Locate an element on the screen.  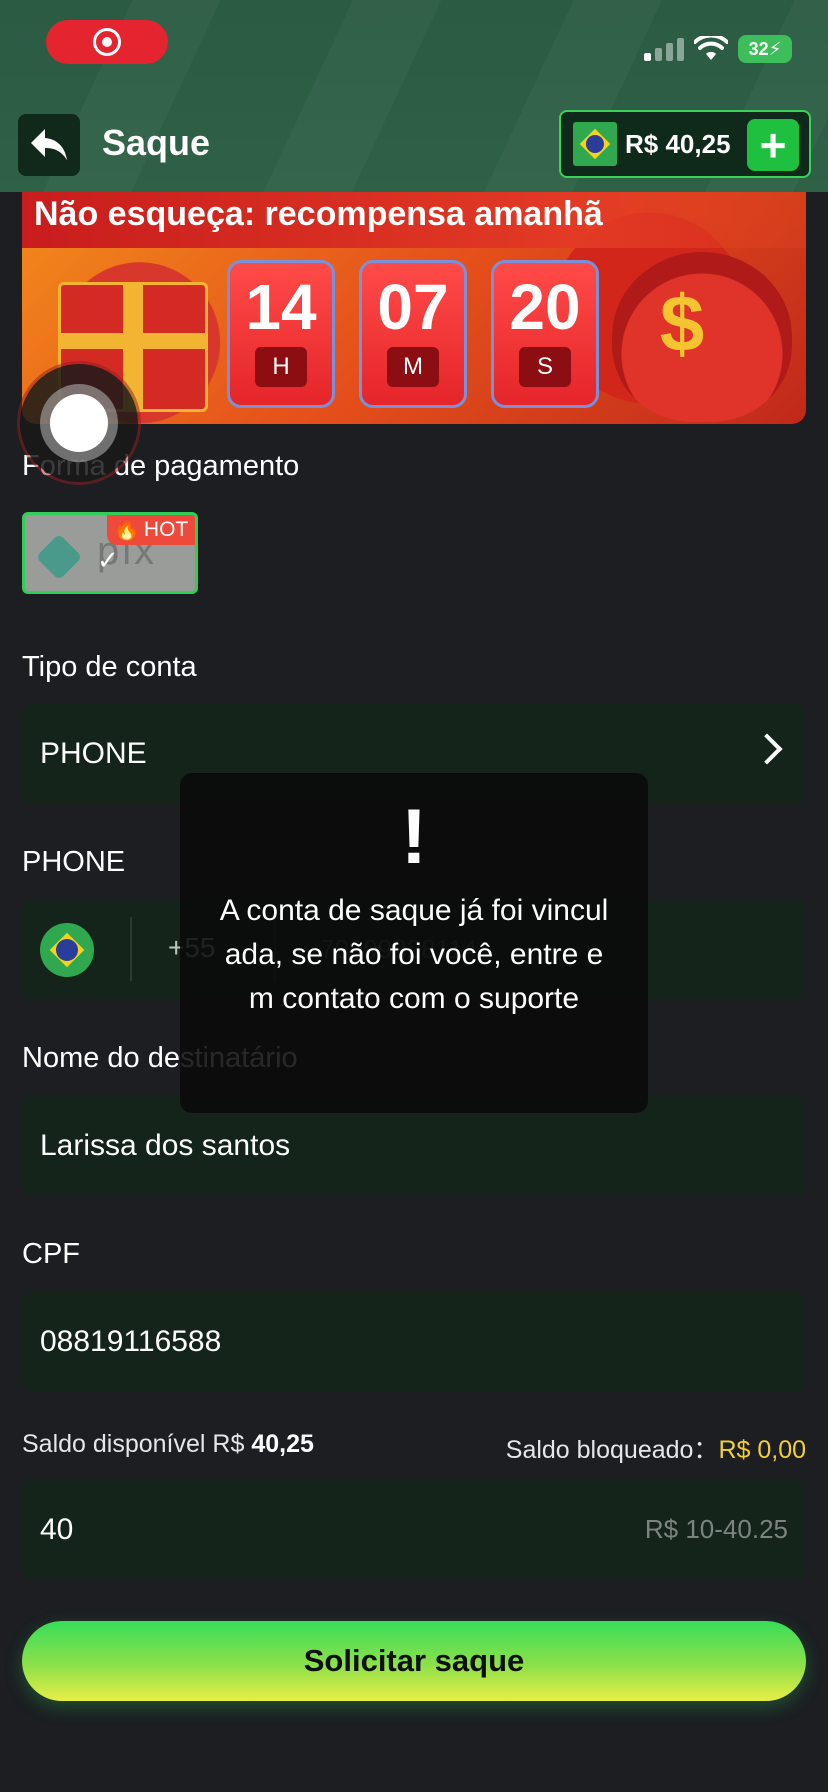
chevron-right-icon is located at coordinates (767, 749).